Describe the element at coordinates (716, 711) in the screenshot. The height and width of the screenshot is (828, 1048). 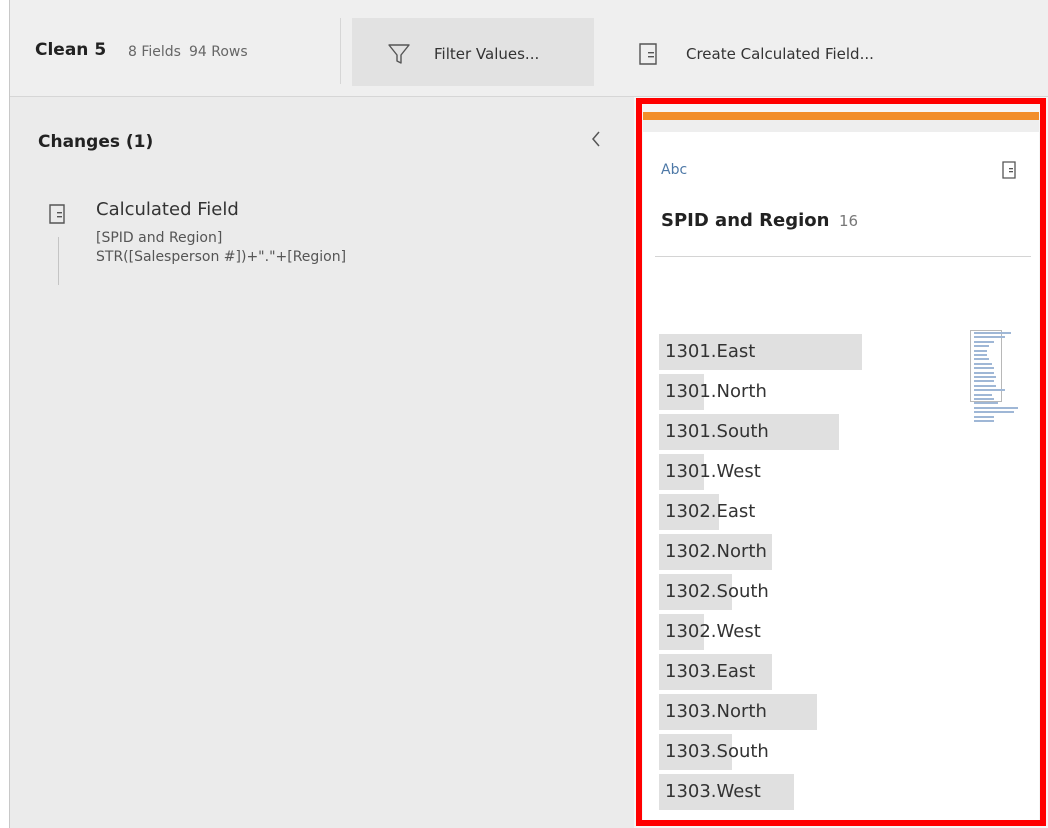
I see `value-label: 1303.North` at that location.